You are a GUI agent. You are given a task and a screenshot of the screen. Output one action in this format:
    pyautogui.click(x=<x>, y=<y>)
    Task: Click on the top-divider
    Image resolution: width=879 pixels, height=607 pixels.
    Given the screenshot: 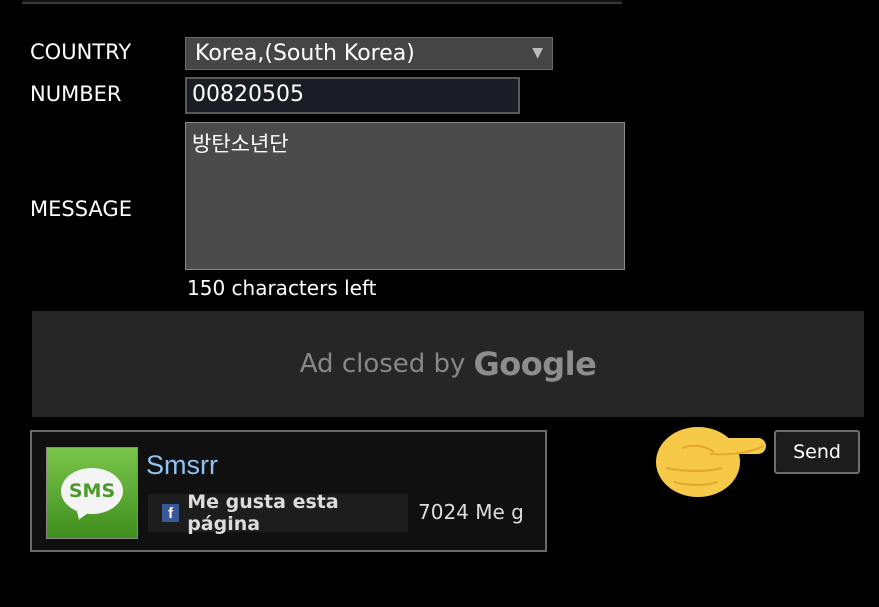 What is the action you would take?
    pyautogui.click(x=322, y=2)
    